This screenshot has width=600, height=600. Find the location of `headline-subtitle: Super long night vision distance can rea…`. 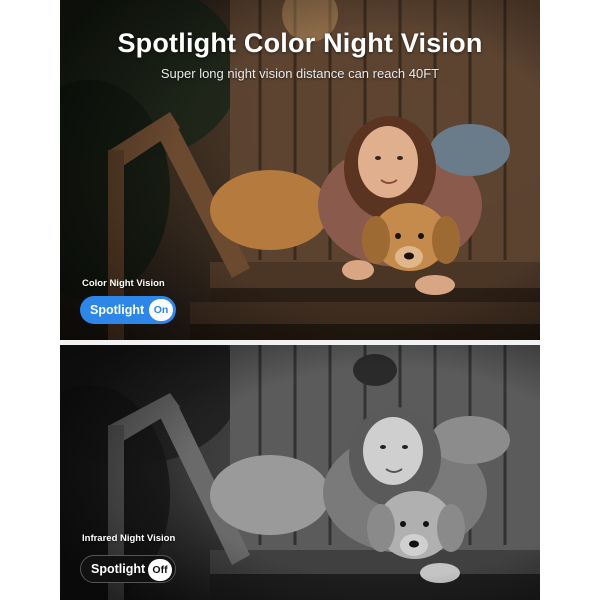

headline-subtitle: Super long night vision distance can rea… is located at coordinates (300, 73).